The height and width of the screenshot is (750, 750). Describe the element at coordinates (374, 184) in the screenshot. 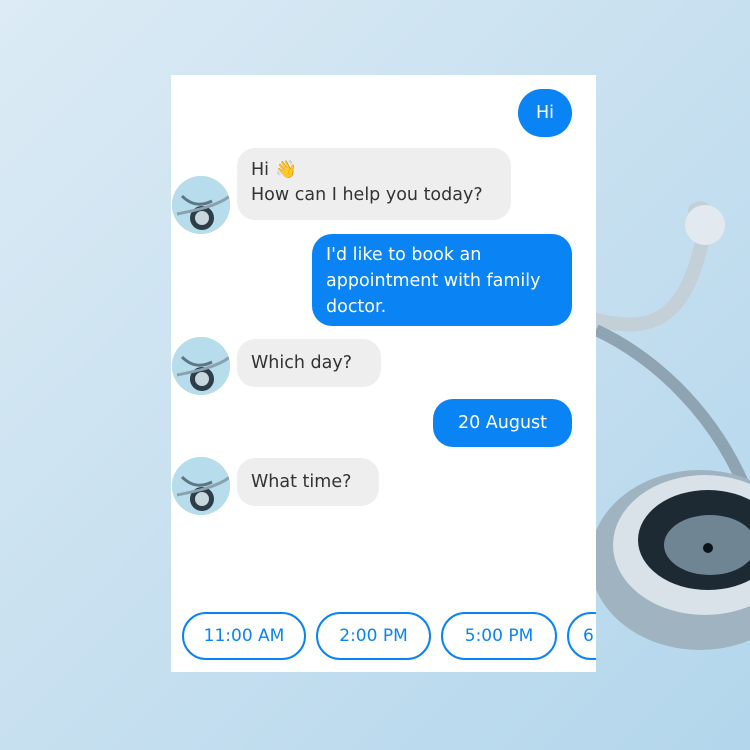

I see `bot-message: Hi 👋 How can I help you today?` at that location.